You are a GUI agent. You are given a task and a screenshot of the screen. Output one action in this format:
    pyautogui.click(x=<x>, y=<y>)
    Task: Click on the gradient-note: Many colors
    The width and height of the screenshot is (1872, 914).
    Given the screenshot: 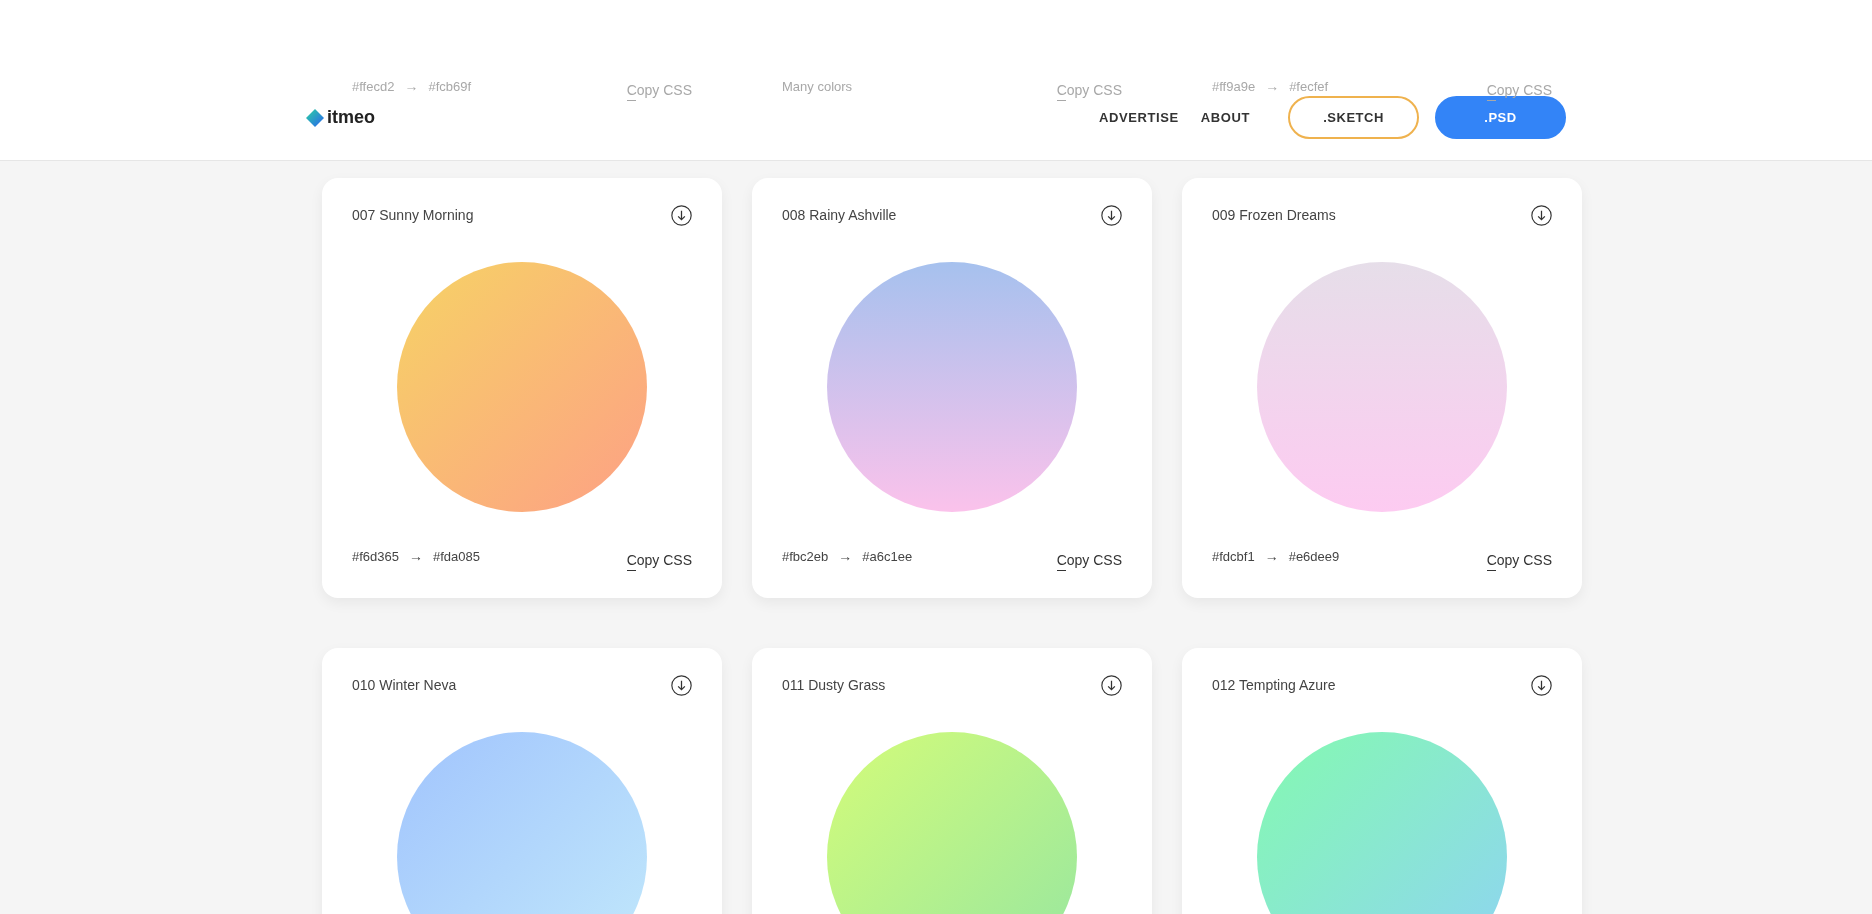 What is the action you would take?
    pyautogui.click(x=817, y=86)
    